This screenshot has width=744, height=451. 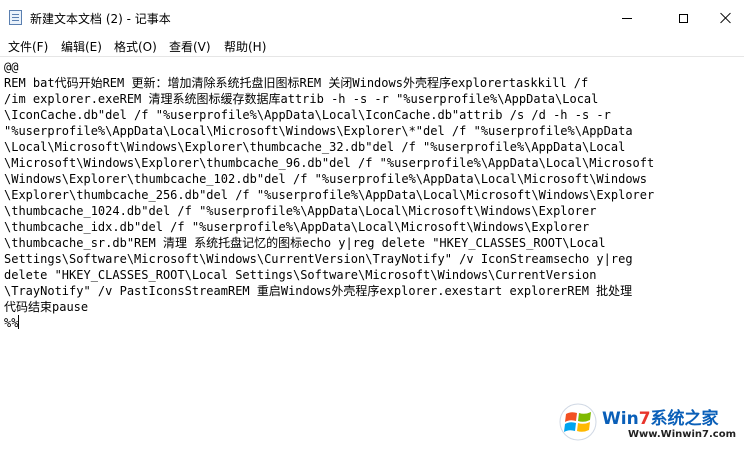 I want to click on window-title: 新建文本文档 (2) - 记事本, so click(x=100, y=19).